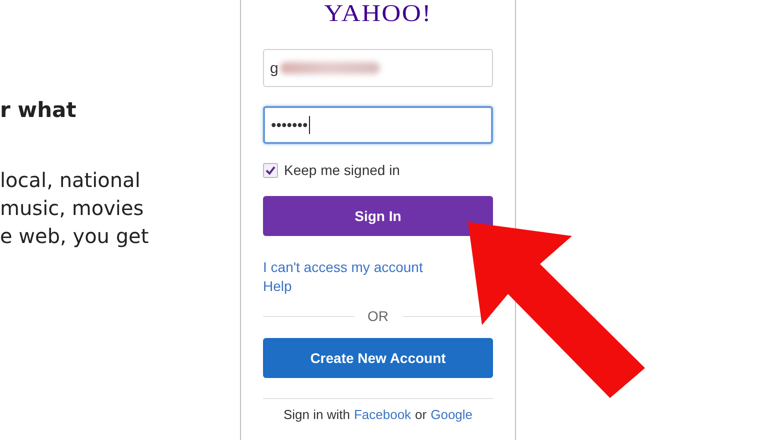  What do you see at coordinates (342, 170) in the screenshot?
I see `checkbox-label: Keep me signed in` at bounding box center [342, 170].